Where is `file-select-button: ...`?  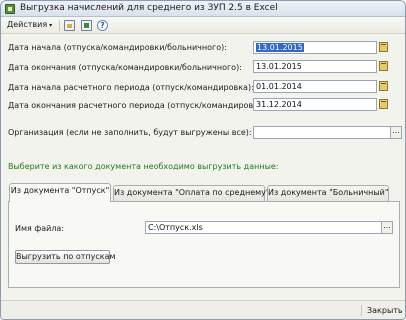
file-select-button: ... is located at coordinates (387, 227).